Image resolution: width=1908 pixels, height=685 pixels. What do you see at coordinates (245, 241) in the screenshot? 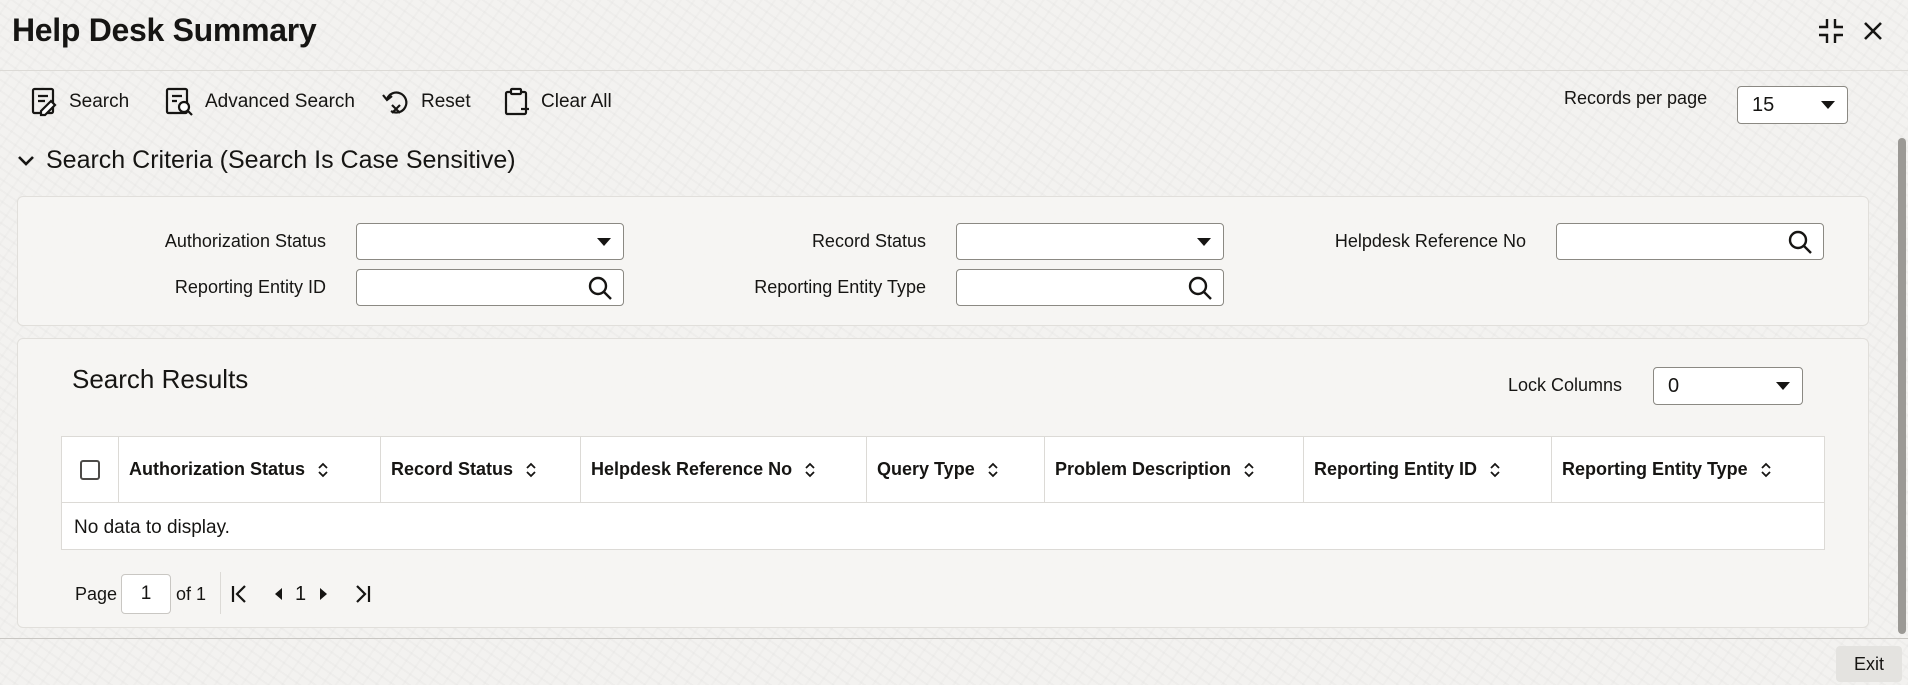
I see `authorization-status-label: Authorization Status` at bounding box center [245, 241].